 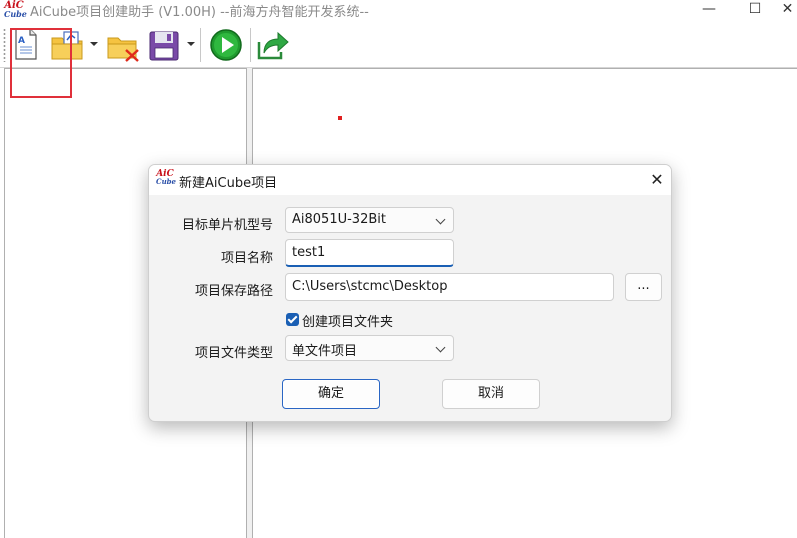 I want to click on save-dropdown, so click(x=191, y=44).